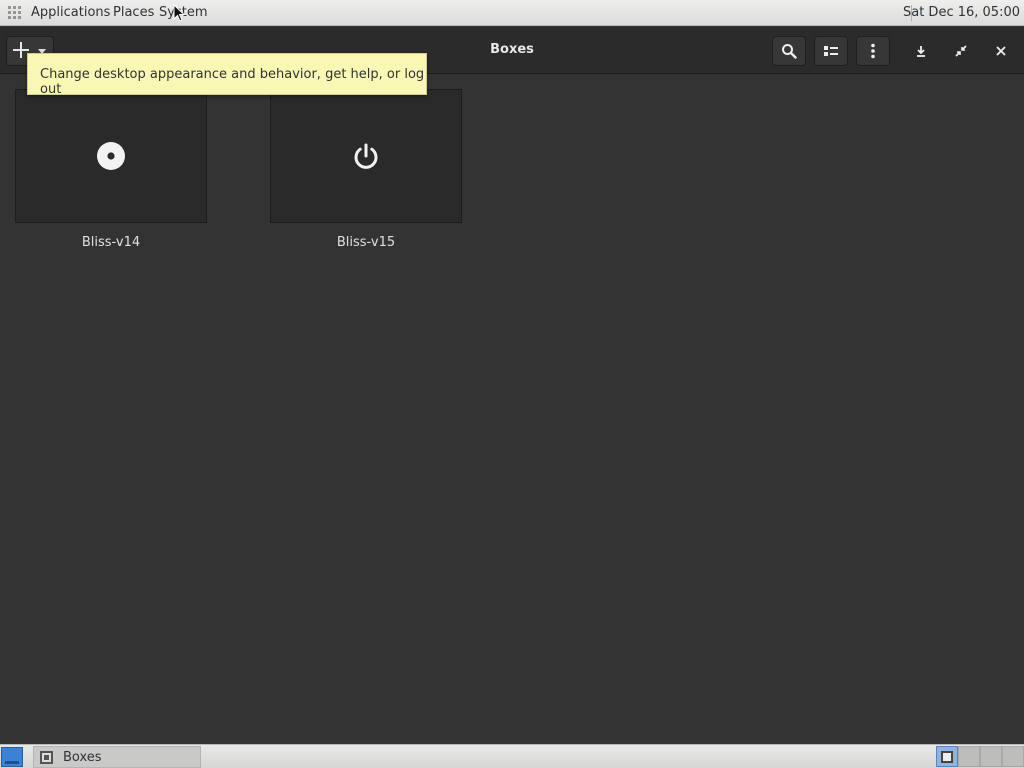  I want to click on window-thumbnail-icon, so click(947, 757).